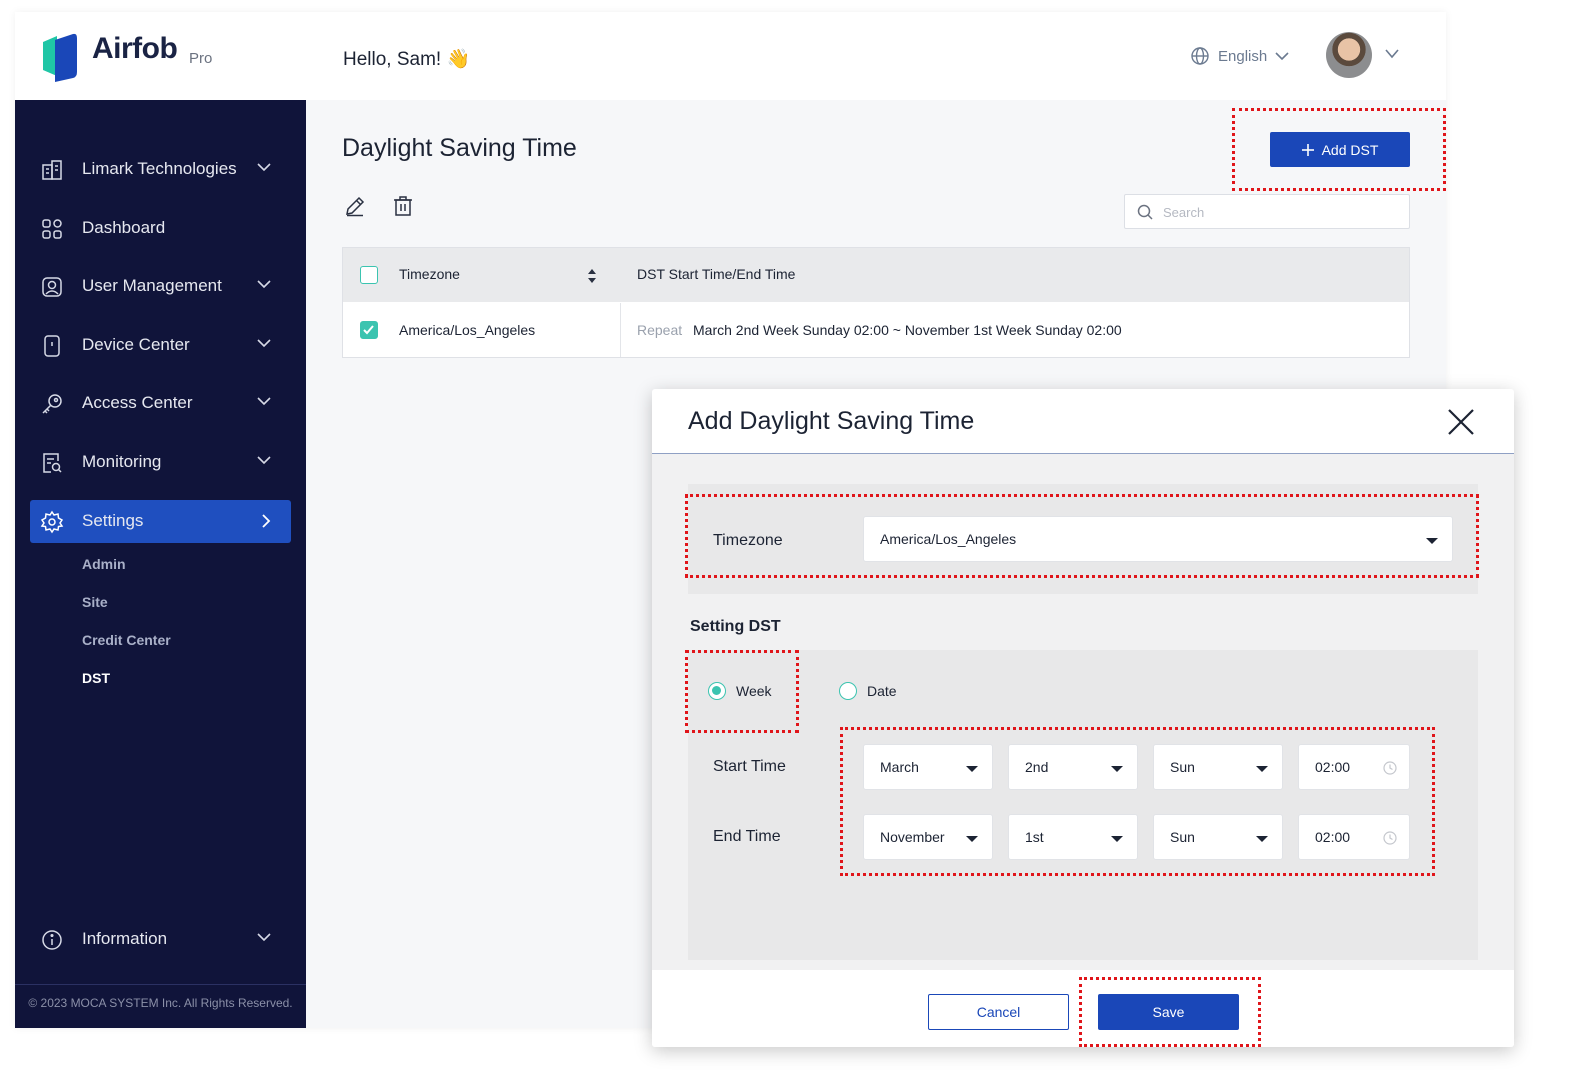  I want to click on greeting-text: Hello, Sam! 👋, so click(407, 59).